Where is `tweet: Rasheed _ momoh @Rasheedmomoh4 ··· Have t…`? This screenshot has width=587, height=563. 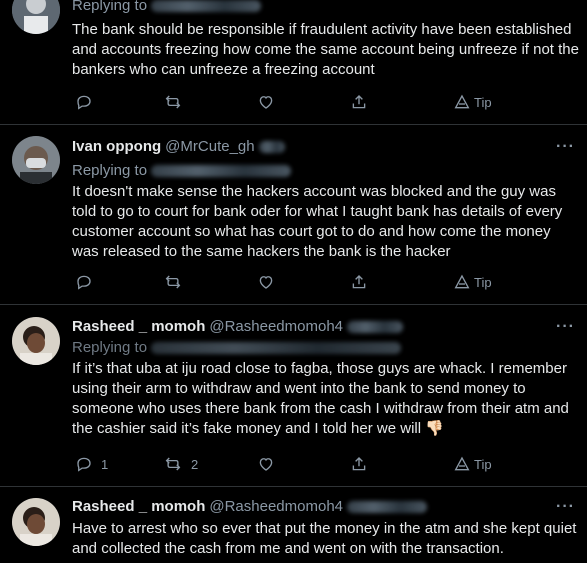 tweet: Rasheed _ momoh @Rasheedmomoh4 ··· Have t… is located at coordinates (293, 525).